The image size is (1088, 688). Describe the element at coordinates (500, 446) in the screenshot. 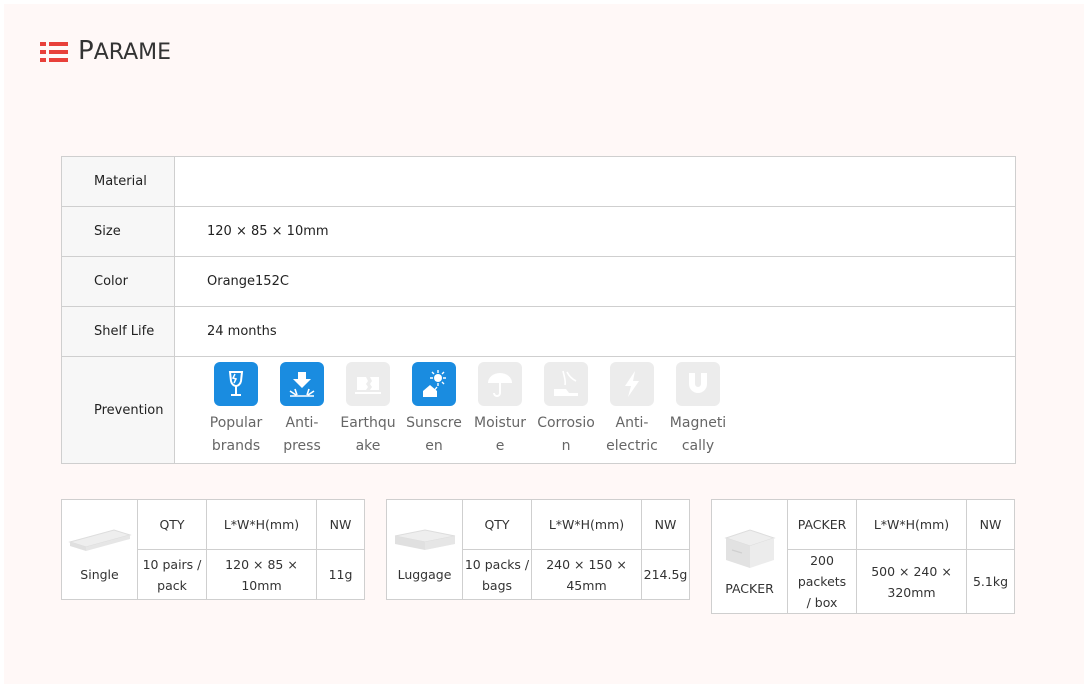

I see `item-label-line: e` at that location.